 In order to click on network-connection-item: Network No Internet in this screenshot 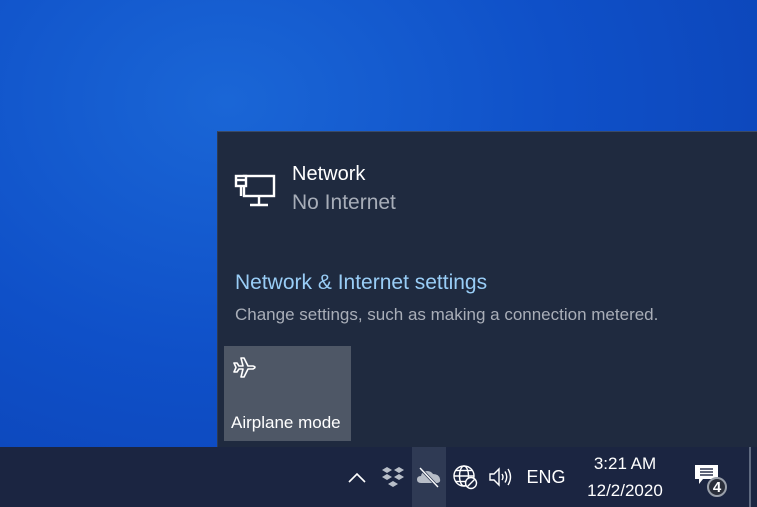, I will do `click(315, 189)`.